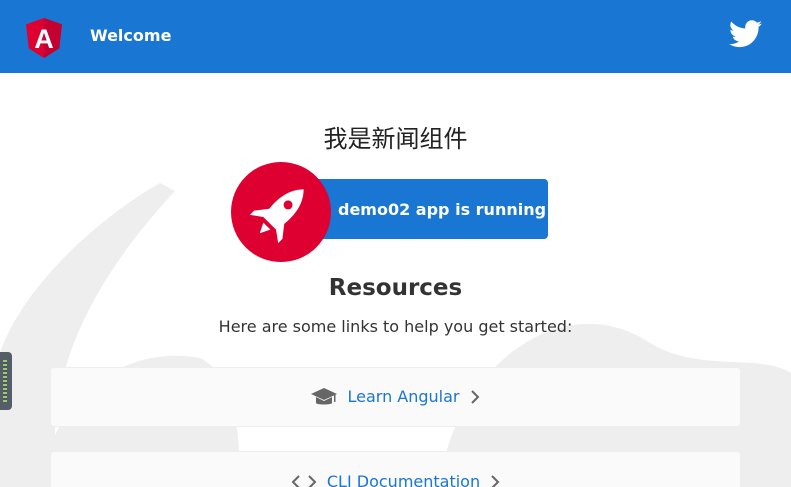 The image size is (791, 487). I want to click on app-running-text: demo02 app is running!, so click(446, 209).